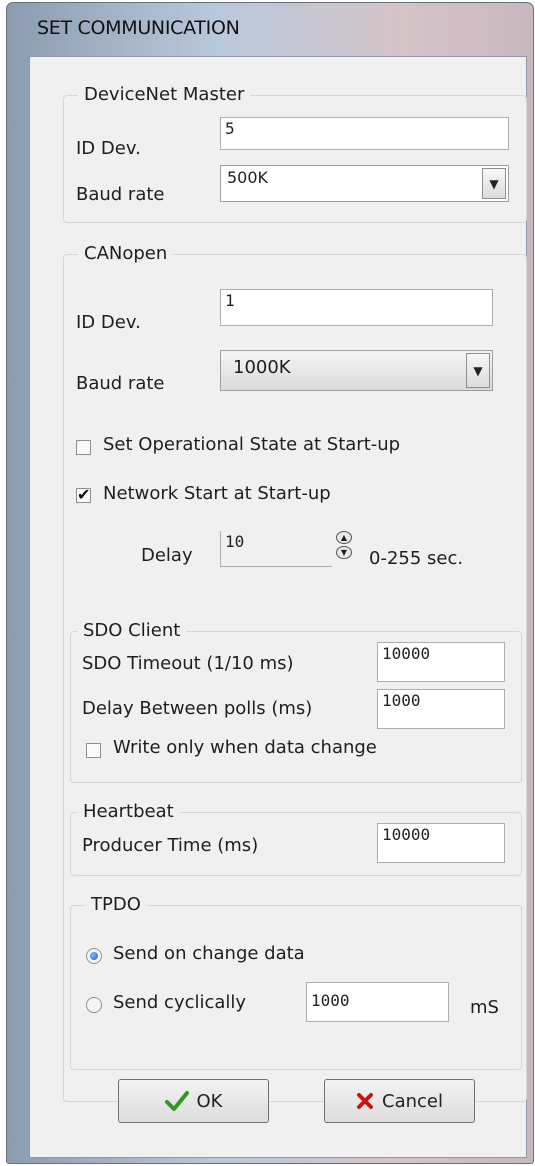 This screenshot has height=1166, width=535. Describe the element at coordinates (120, 194) in the screenshot. I see `devicenet-baud-label: Baud rate` at that location.